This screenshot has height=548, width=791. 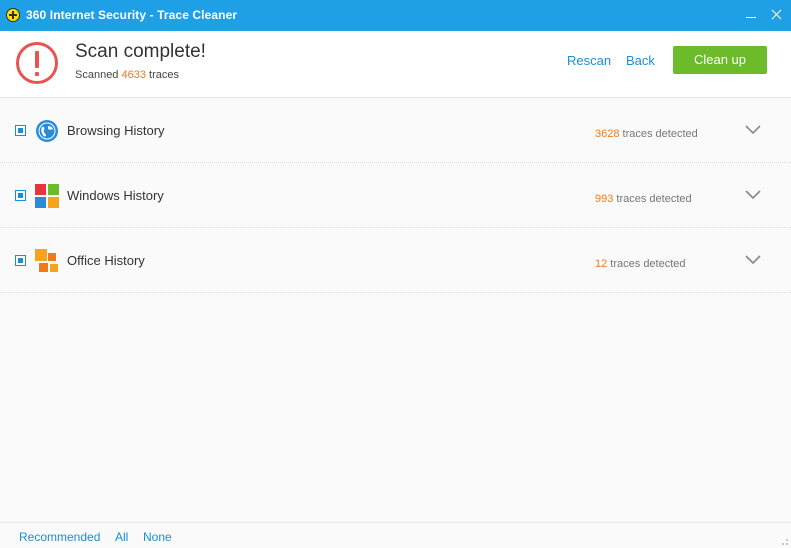 What do you see at coordinates (37, 63) in the screenshot?
I see `warning-icon` at bounding box center [37, 63].